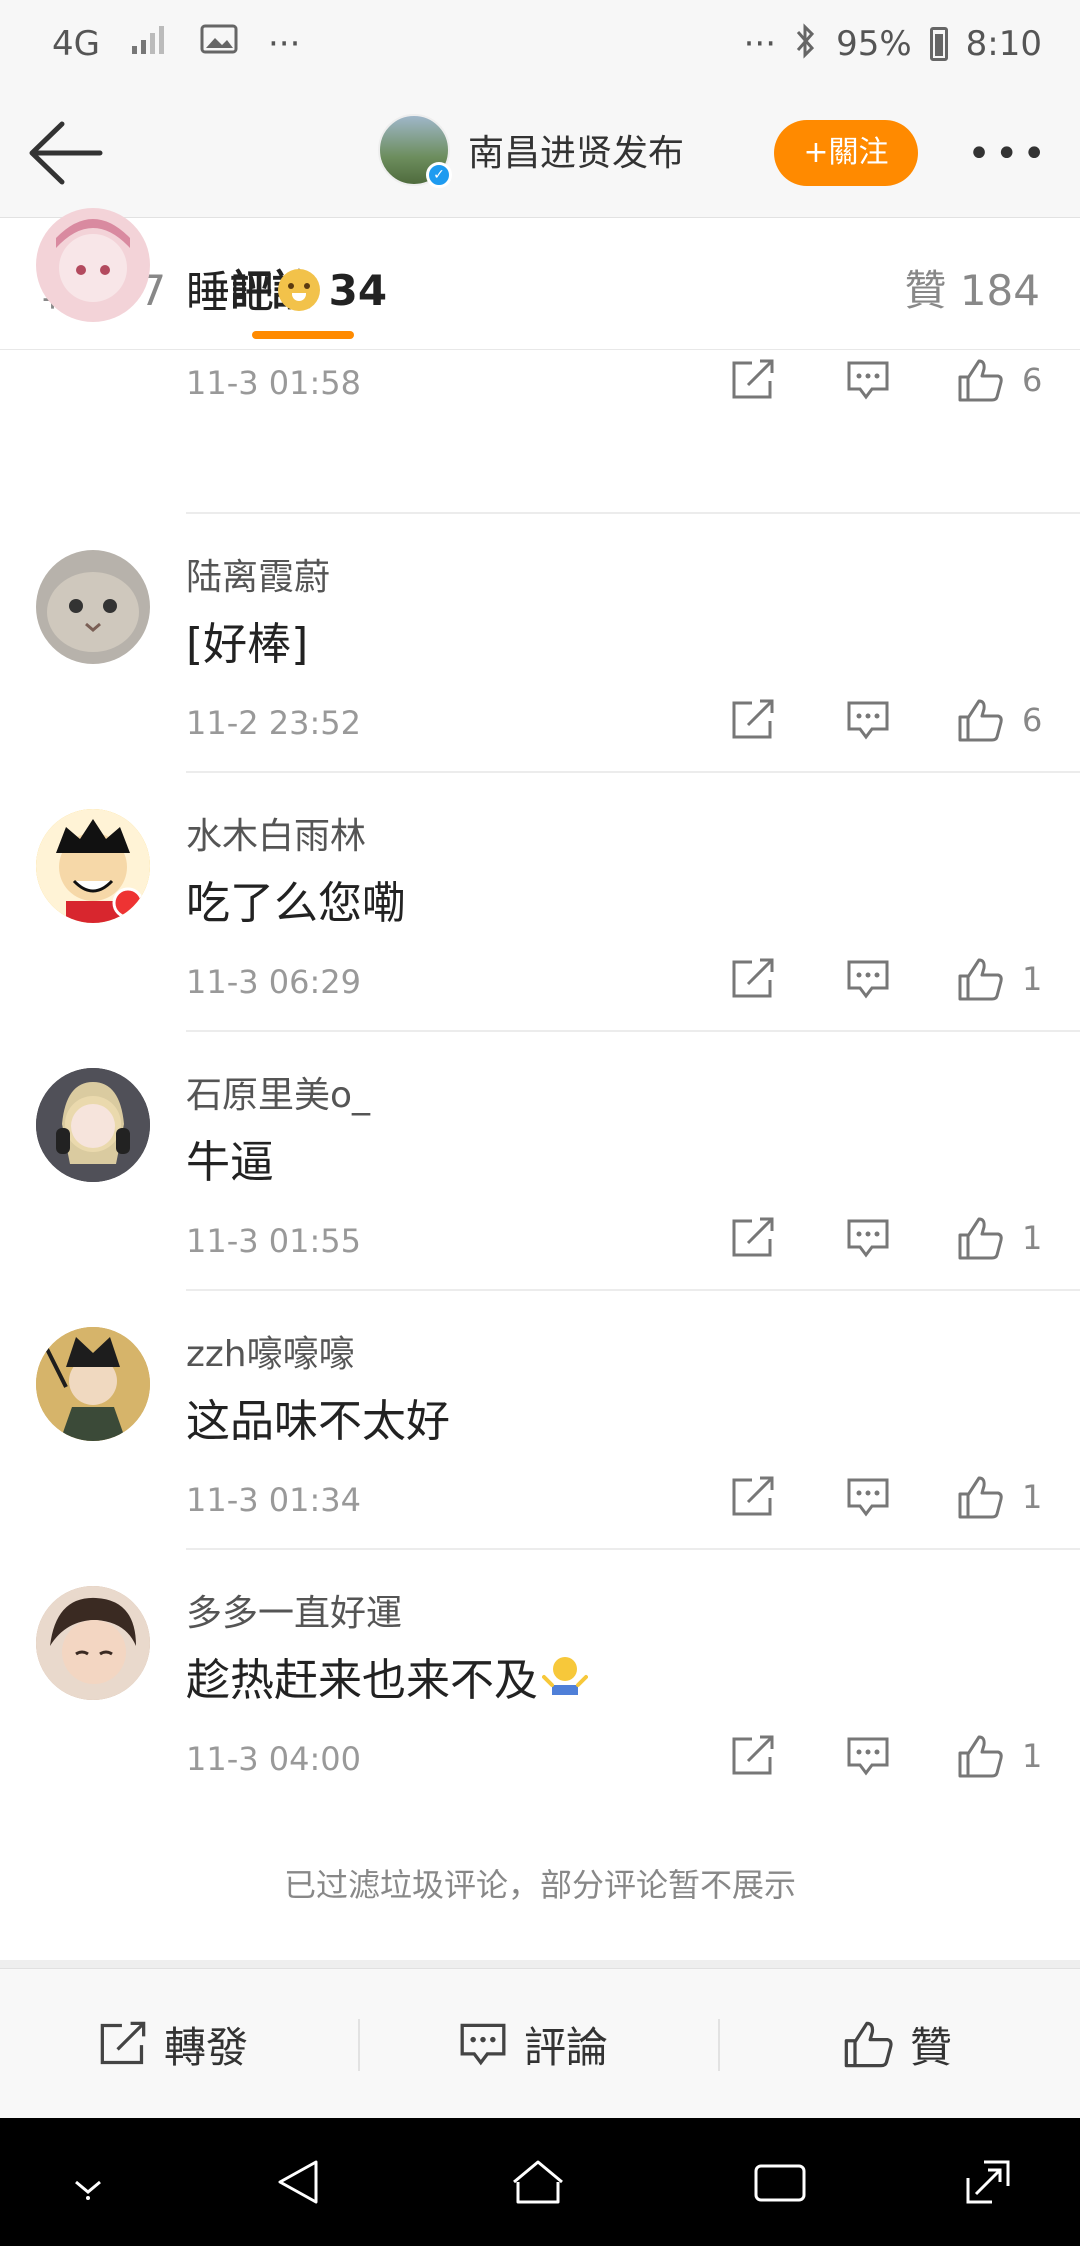 This screenshot has height=2246, width=1080. I want to click on like-label: 贊, so click(931, 2047).